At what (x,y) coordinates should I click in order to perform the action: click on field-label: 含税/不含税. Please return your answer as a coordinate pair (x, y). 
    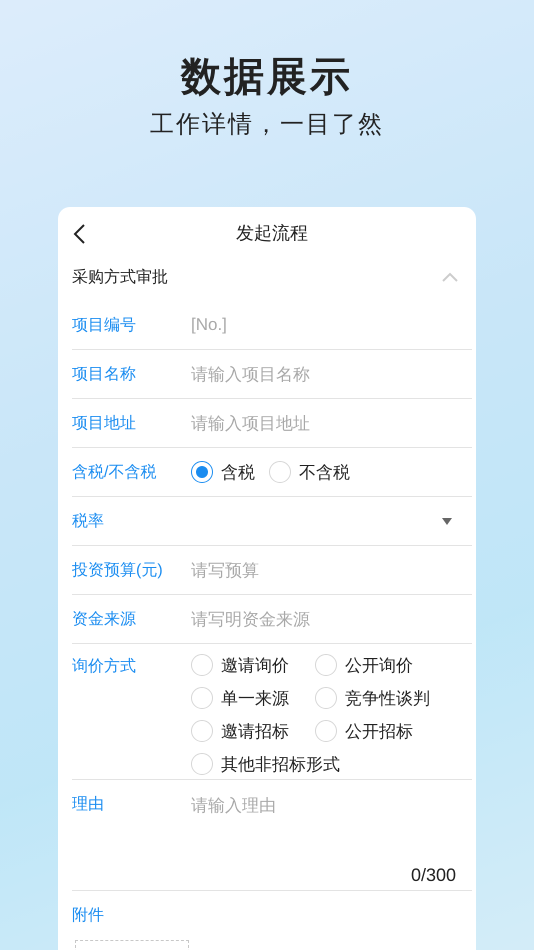
    Looking at the image, I should click on (115, 472).